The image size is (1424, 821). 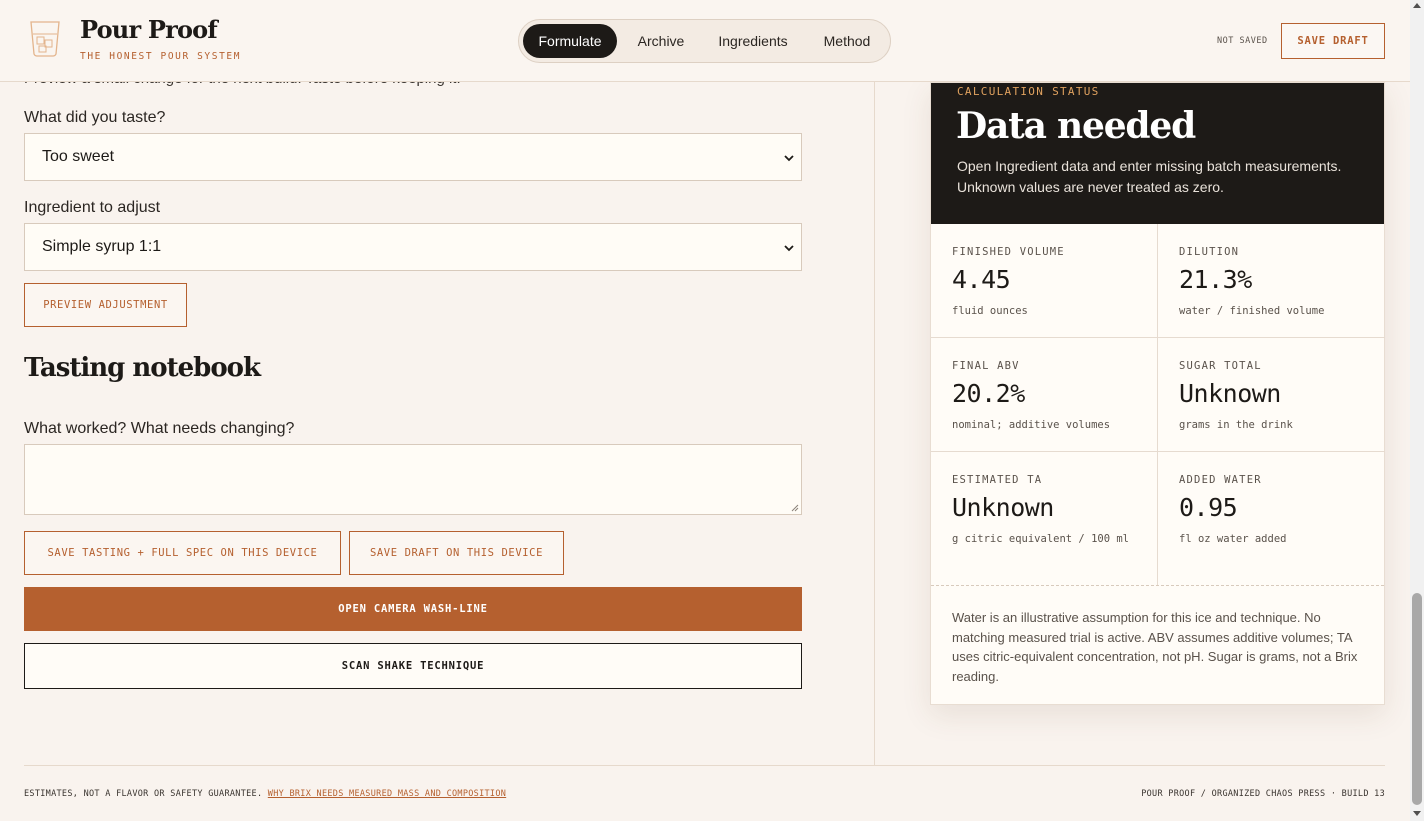 What do you see at coordinates (1076, 126) in the screenshot?
I see `status-title: Data needed` at bounding box center [1076, 126].